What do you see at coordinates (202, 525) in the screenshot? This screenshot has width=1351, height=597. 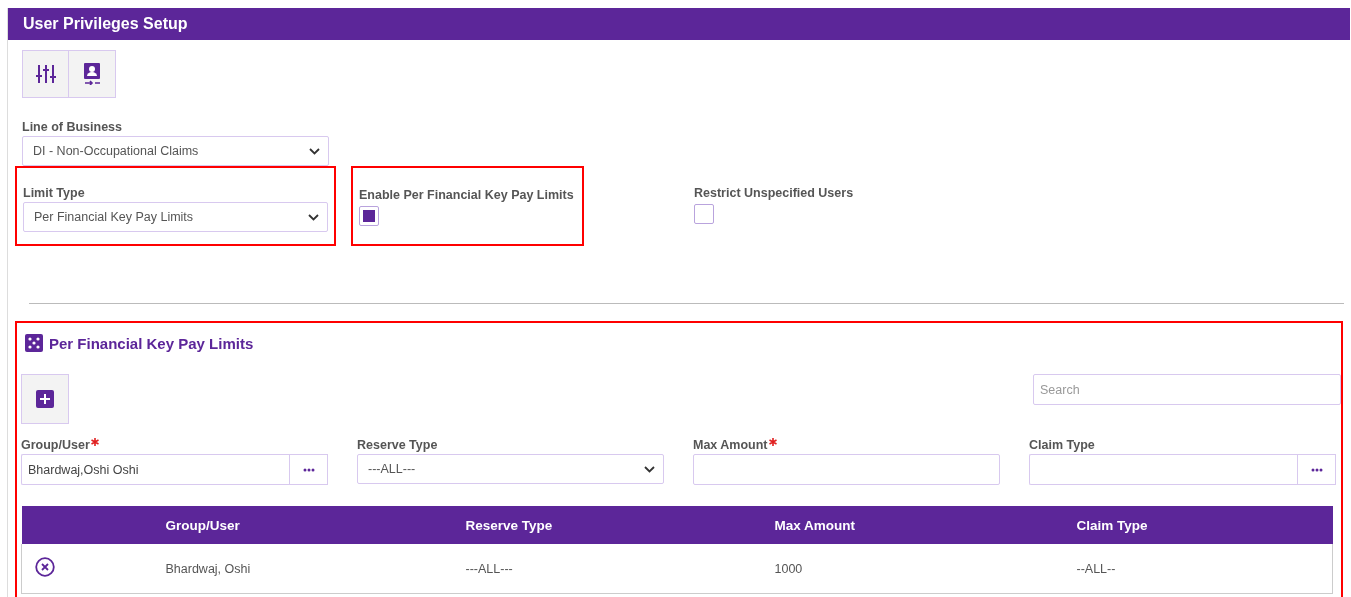 I see `column-header: Group/User` at bounding box center [202, 525].